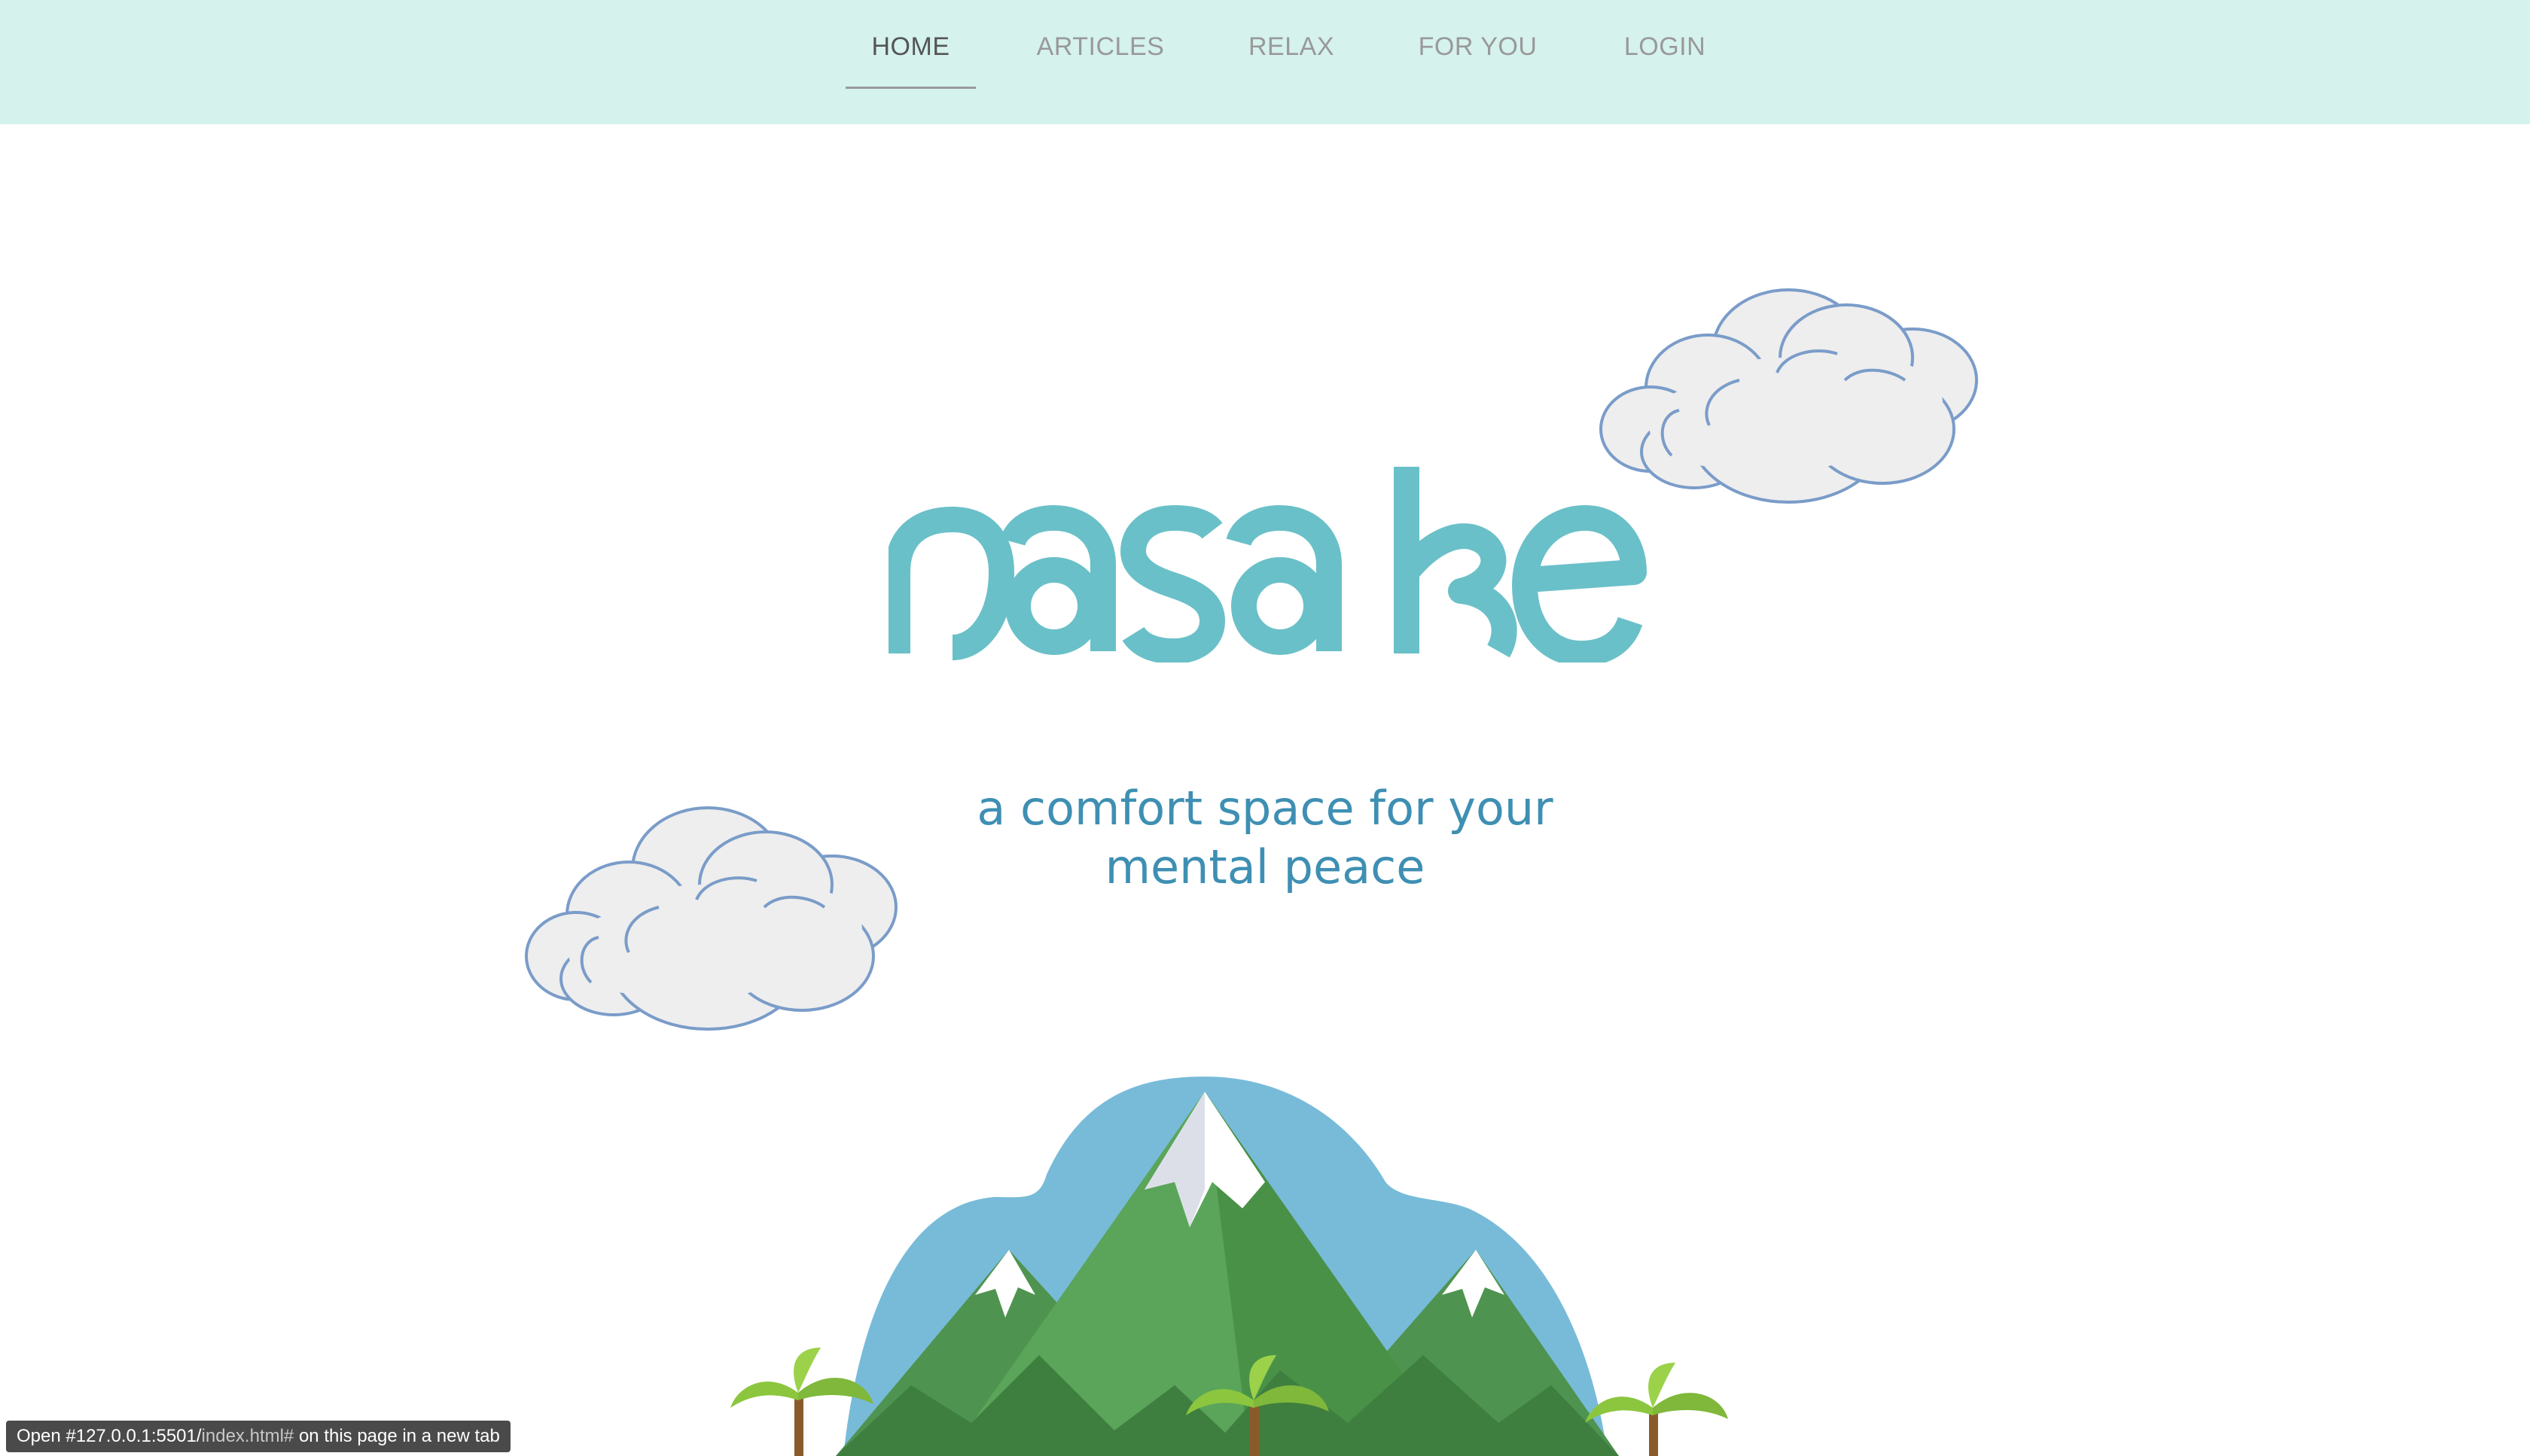 The image size is (2530, 1456). I want to click on top-navbar: HOME ARTICLES RELAX FOR YOU LOGIN, so click(1265, 62).